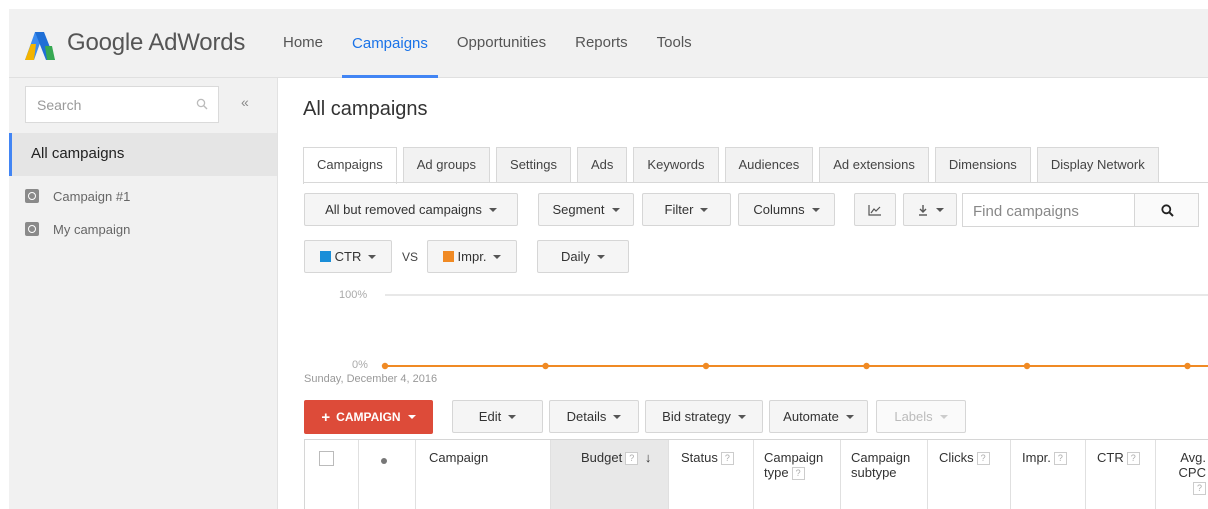 The image size is (1208, 509). Describe the element at coordinates (610, 474) in the screenshot. I see `column-budget: Budget? ↓` at that location.